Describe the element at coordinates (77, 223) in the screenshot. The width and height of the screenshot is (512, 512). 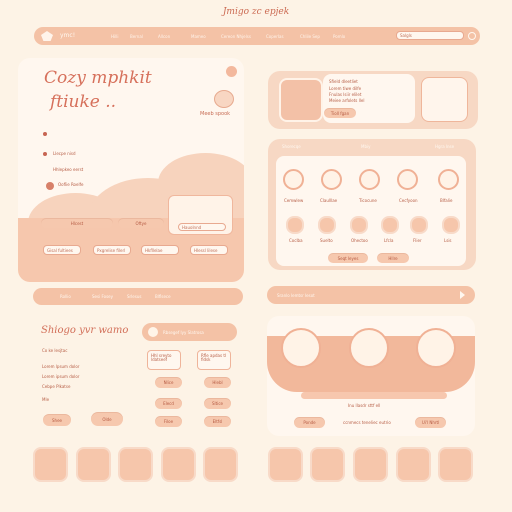
I see `hero-button-1: Hlcest` at that location.